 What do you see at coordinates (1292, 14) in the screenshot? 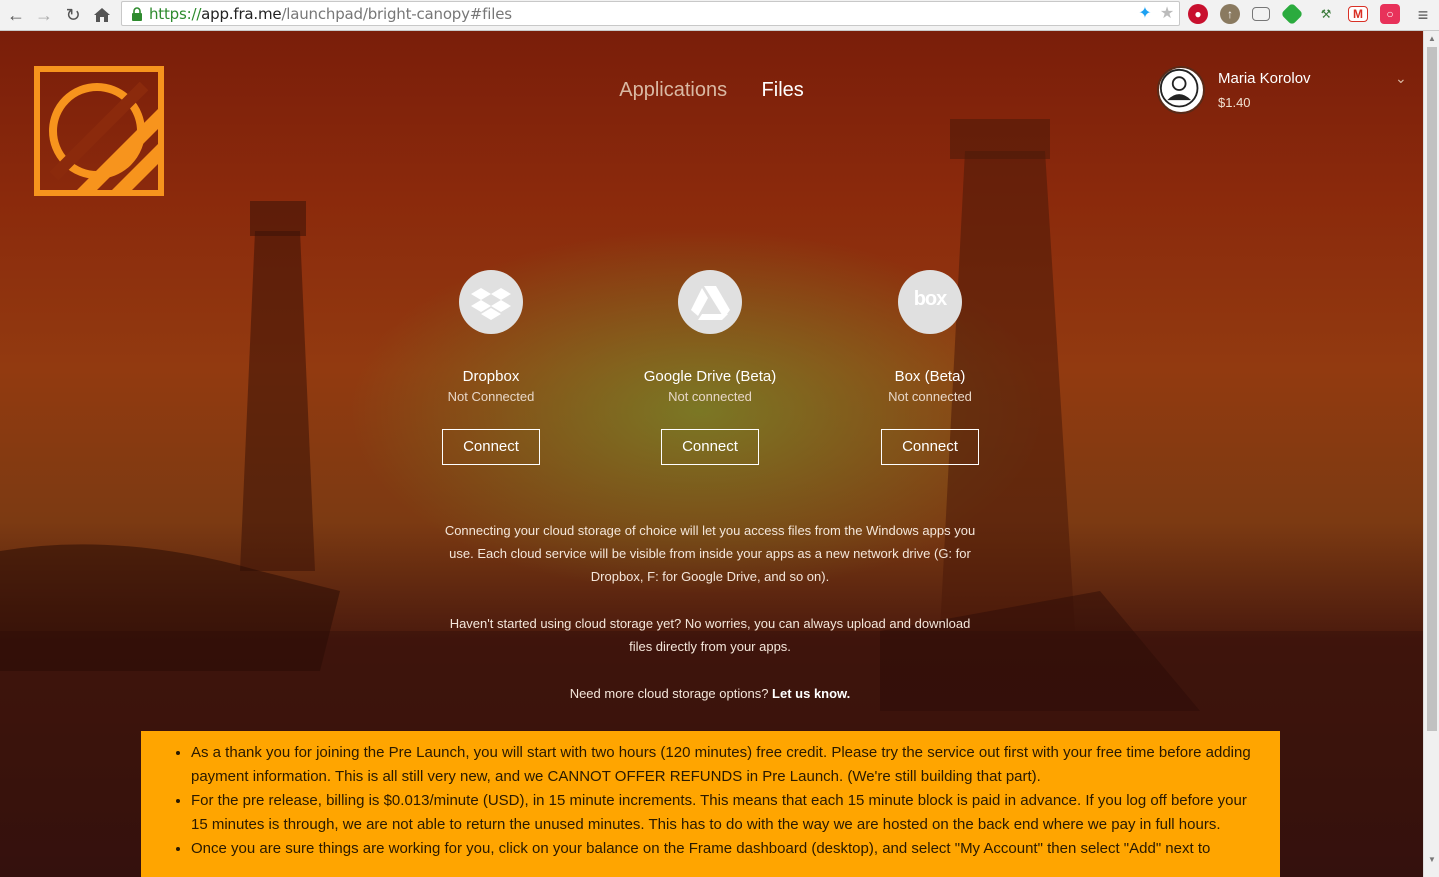
I see `extension-diamond-icon` at bounding box center [1292, 14].